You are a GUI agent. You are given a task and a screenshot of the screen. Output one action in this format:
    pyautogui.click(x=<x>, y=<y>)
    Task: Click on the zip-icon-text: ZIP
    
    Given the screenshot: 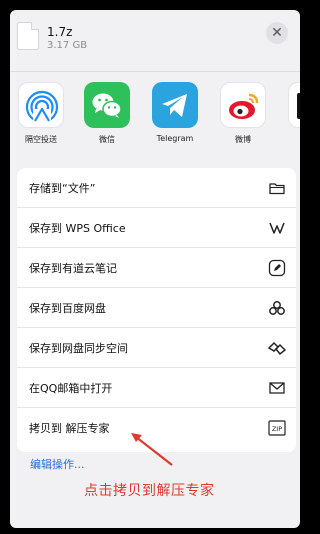 What is the action you would take?
    pyautogui.click(x=277, y=429)
    